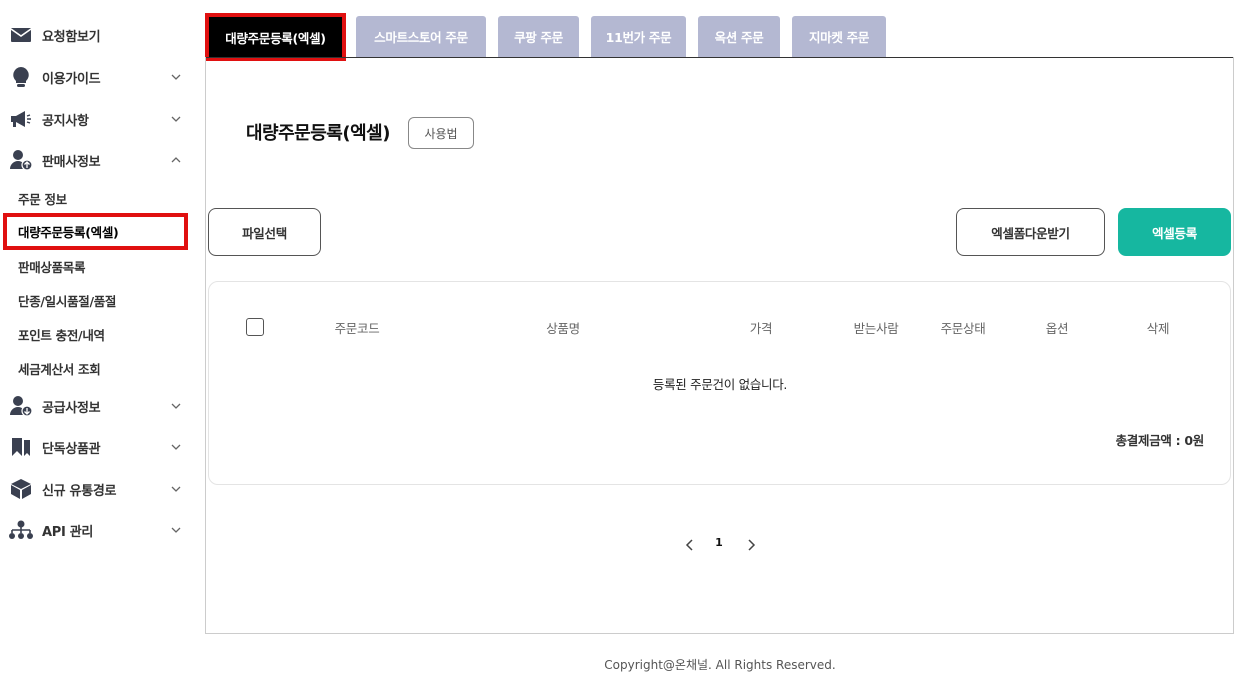 The height and width of the screenshot is (682, 1242). I want to click on sidebar-subitem-tax-invoice: 세금계산서 조회, so click(100, 368).